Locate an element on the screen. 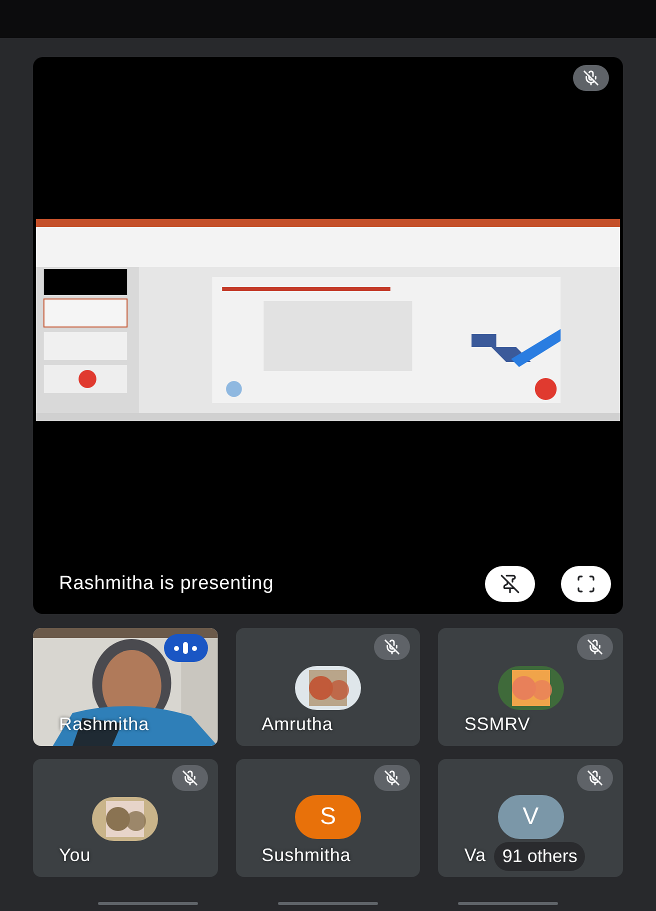 Image resolution: width=656 pixels, height=911 pixels. participant-name: You is located at coordinates (75, 855).